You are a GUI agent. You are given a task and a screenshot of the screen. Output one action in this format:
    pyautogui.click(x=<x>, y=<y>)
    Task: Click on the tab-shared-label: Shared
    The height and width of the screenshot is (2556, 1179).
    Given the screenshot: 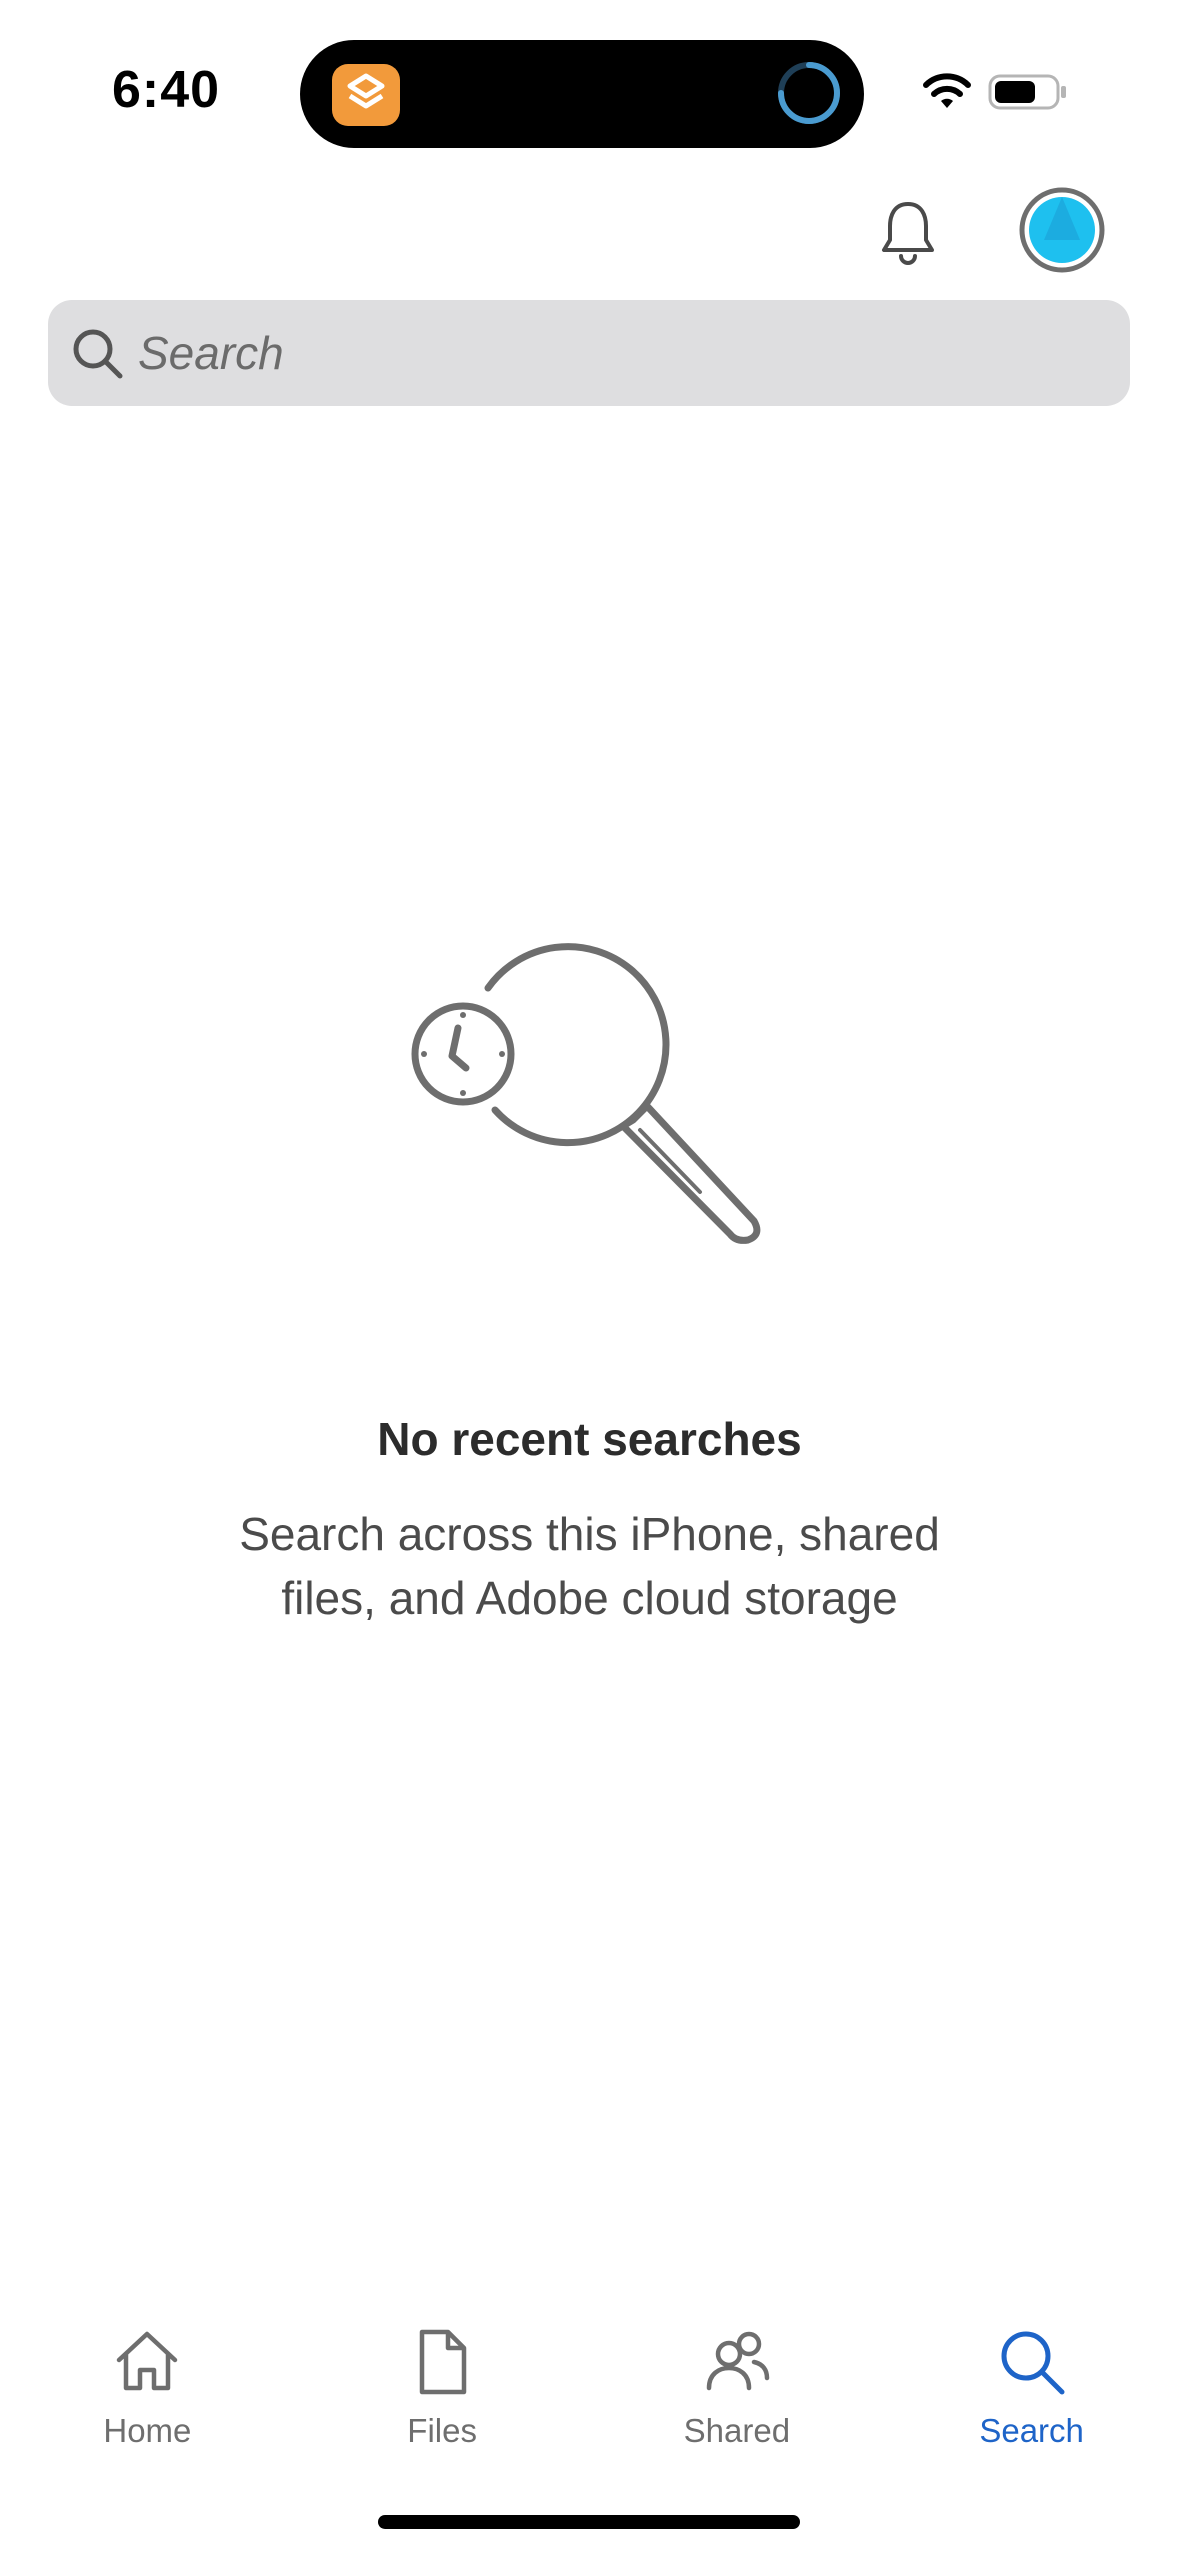 What is the action you would take?
    pyautogui.click(x=737, y=2430)
    